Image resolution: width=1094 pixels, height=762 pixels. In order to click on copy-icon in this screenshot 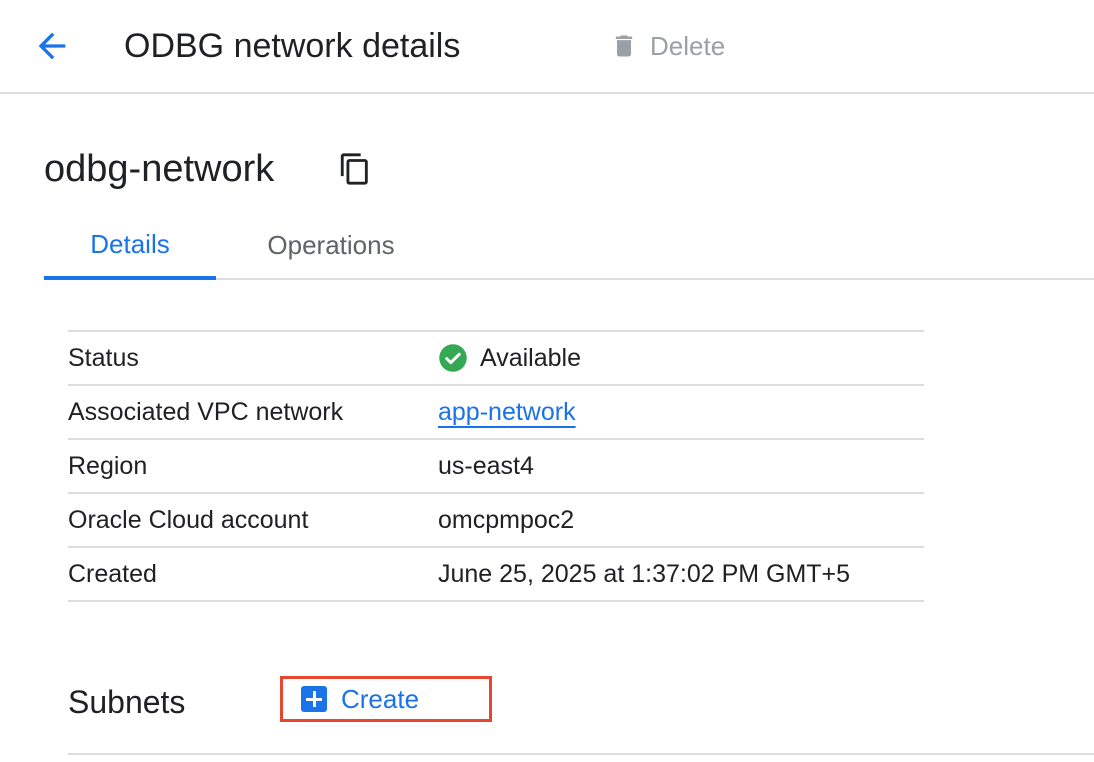, I will do `click(354, 169)`.